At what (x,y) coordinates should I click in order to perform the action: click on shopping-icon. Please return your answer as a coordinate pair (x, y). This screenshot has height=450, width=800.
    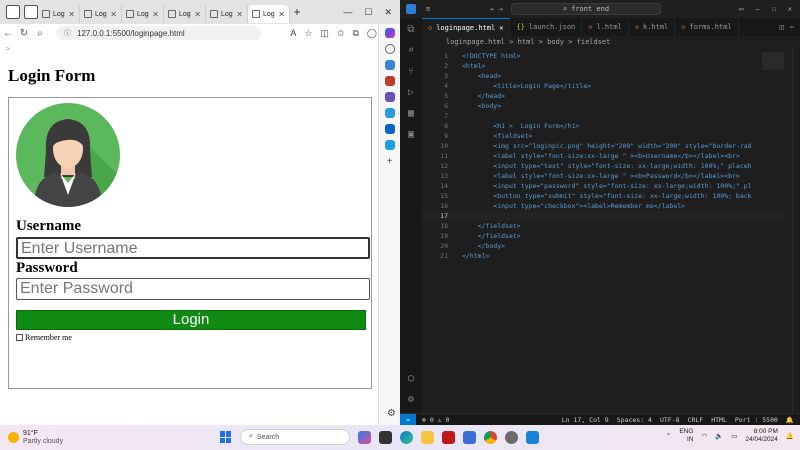
    Looking at the image, I should click on (389, 65).